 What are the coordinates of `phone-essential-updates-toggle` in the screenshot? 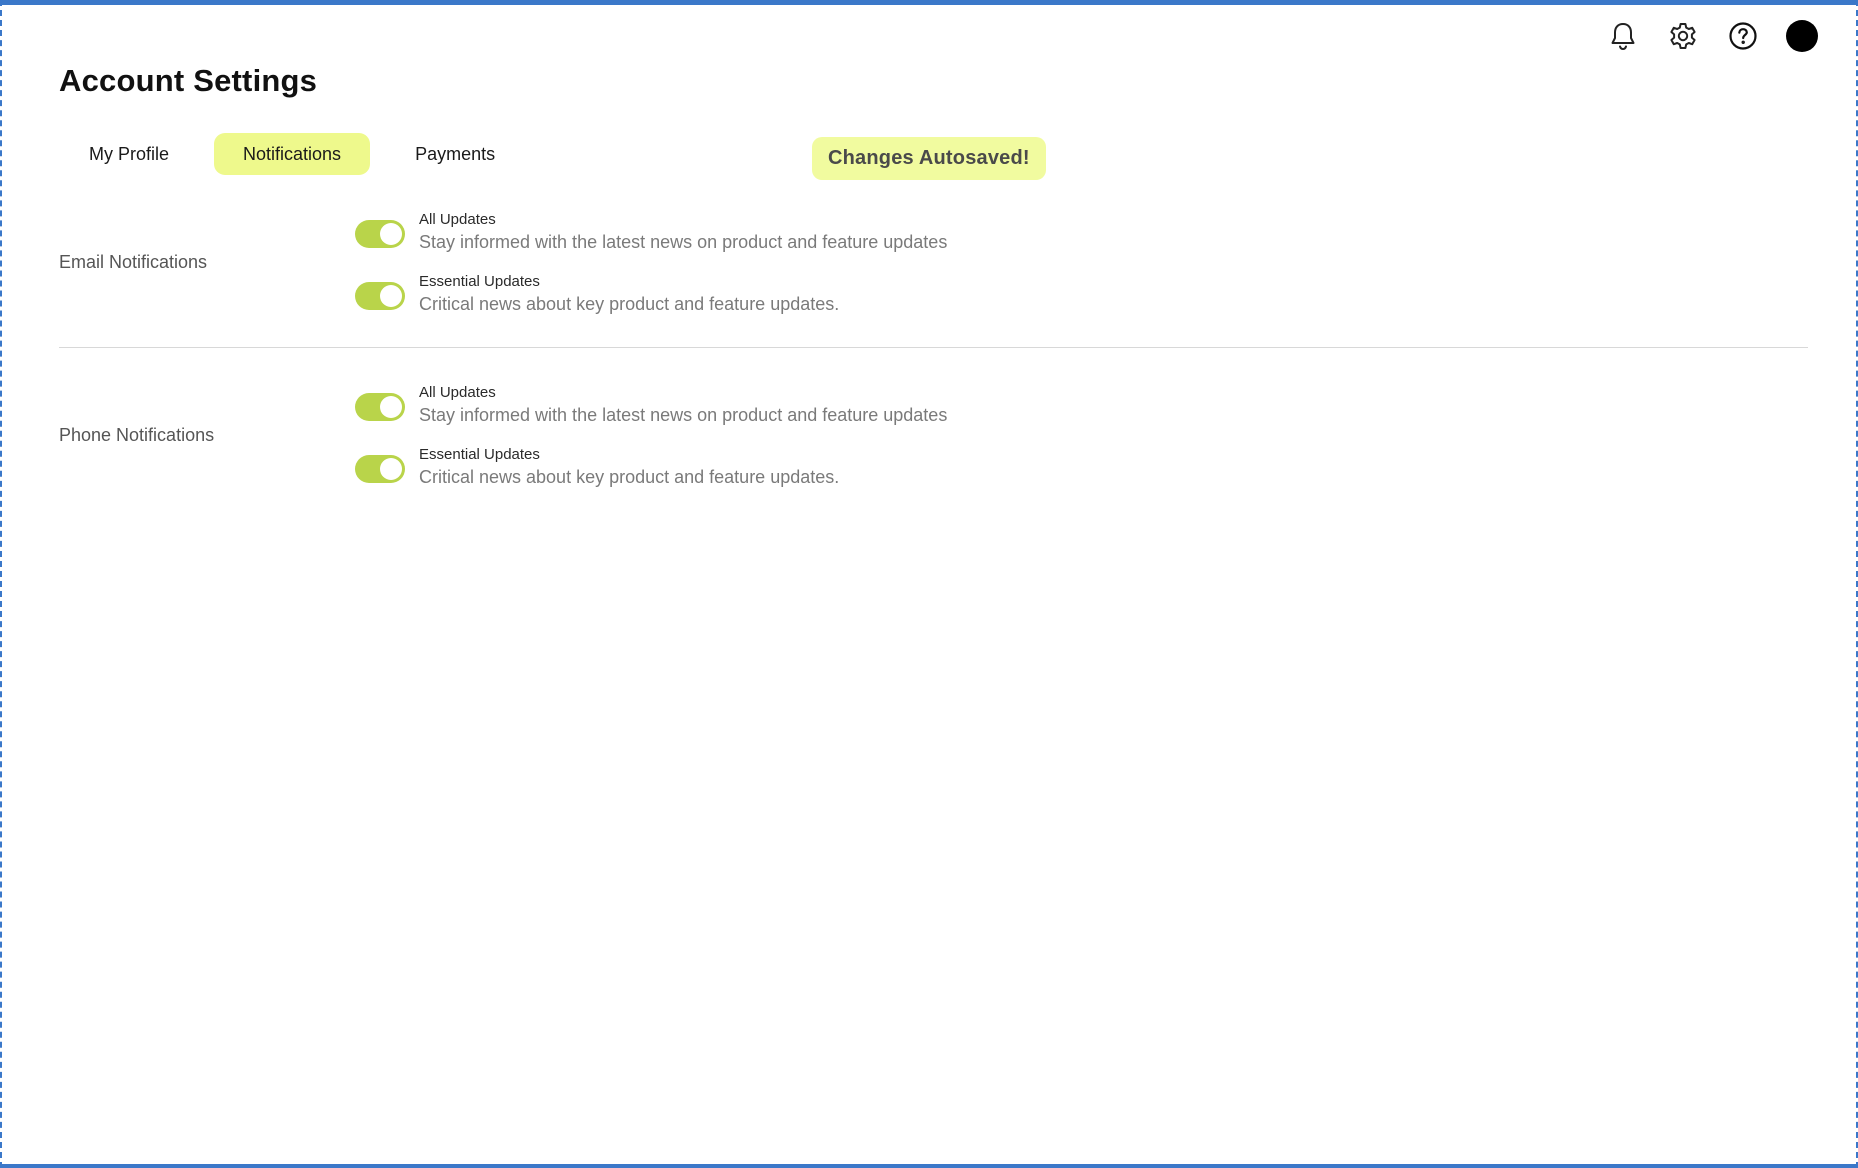 It's located at (380, 469).